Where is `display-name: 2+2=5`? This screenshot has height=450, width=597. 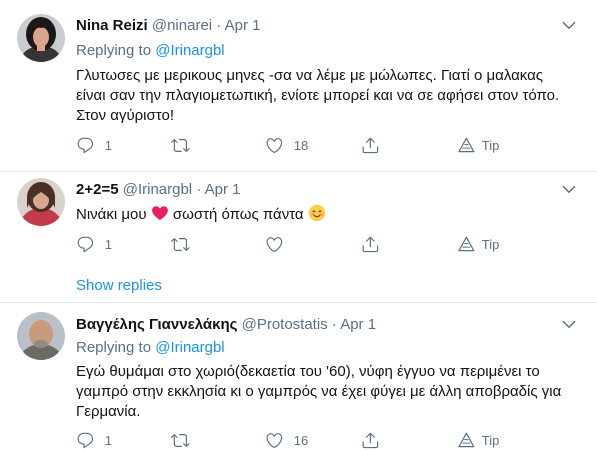
display-name: 2+2=5 is located at coordinates (97, 189).